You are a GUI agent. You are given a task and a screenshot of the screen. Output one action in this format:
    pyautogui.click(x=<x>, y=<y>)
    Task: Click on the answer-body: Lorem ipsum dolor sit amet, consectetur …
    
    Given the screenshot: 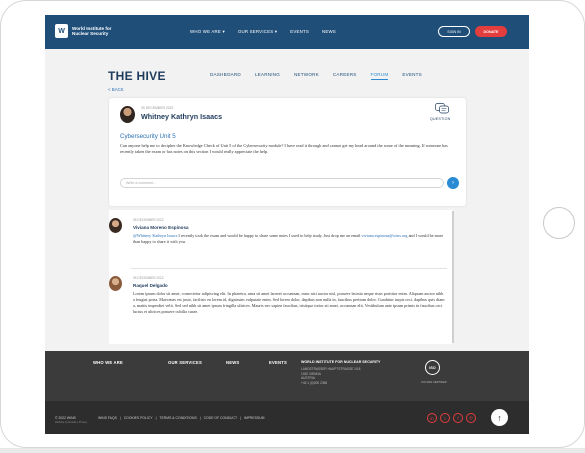 What is the action you would take?
    pyautogui.click(x=289, y=302)
    